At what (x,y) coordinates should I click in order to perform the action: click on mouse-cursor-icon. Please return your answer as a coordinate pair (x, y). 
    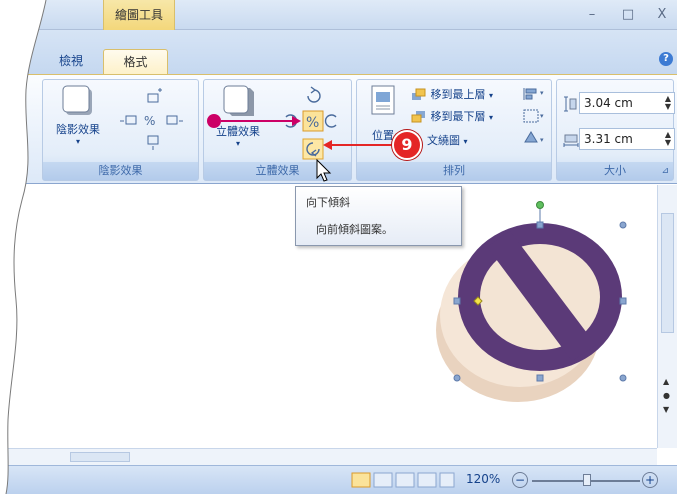
    Looking at the image, I should click on (324, 170).